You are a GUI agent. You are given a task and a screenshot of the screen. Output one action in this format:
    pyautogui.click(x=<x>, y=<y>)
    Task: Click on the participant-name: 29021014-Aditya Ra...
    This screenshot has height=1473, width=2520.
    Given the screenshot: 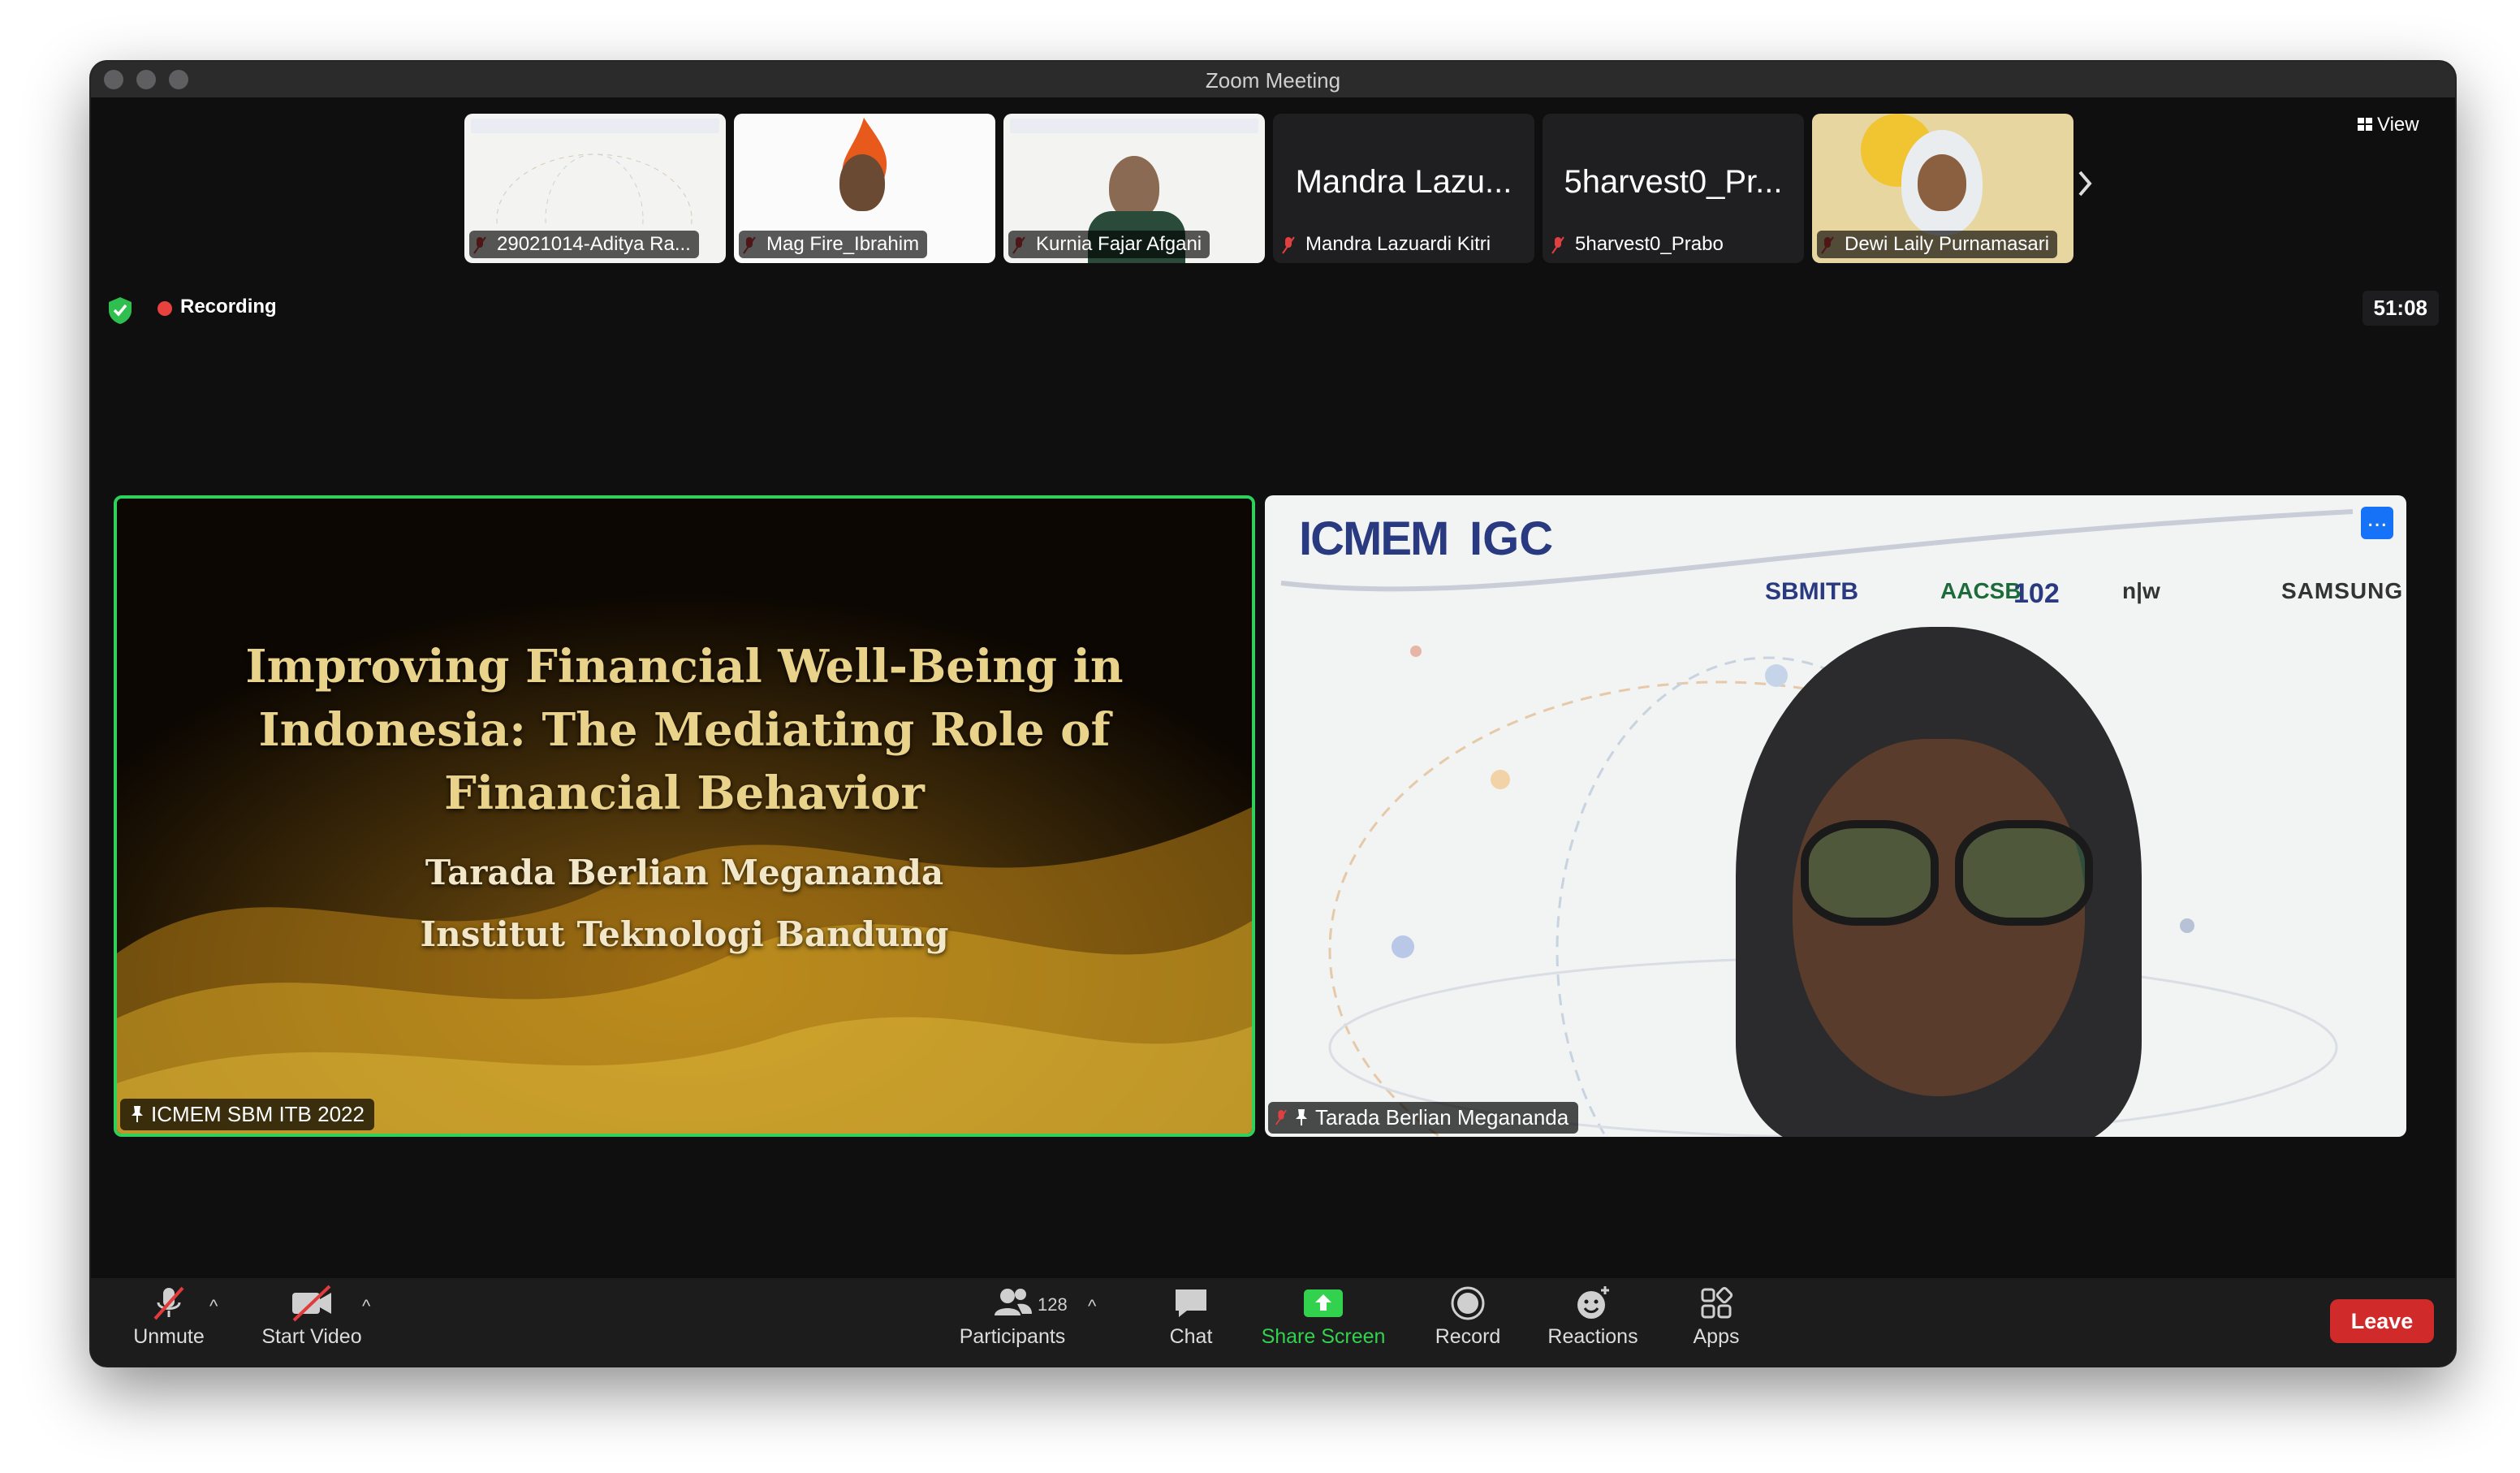 What is the action you would take?
    pyautogui.click(x=584, y=244)
    